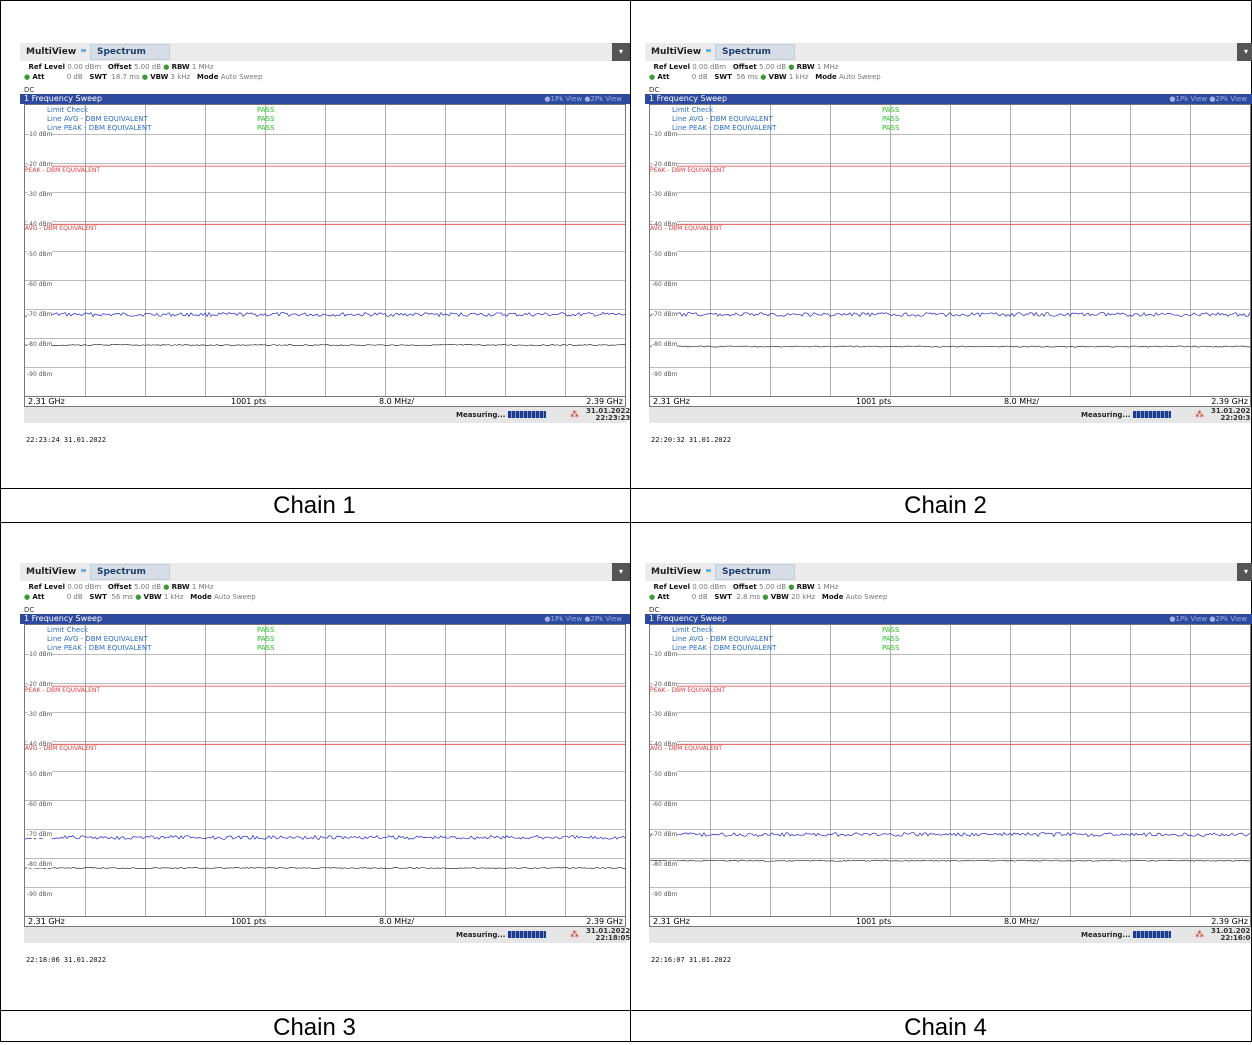 The width and height of the screenshot is (1252, 1045). What do you see at coordinates (691, 440) in the screenshot?
I see `capture-timestamp: 22:20:32 31.01.2022` at bounding box center [691, 440].